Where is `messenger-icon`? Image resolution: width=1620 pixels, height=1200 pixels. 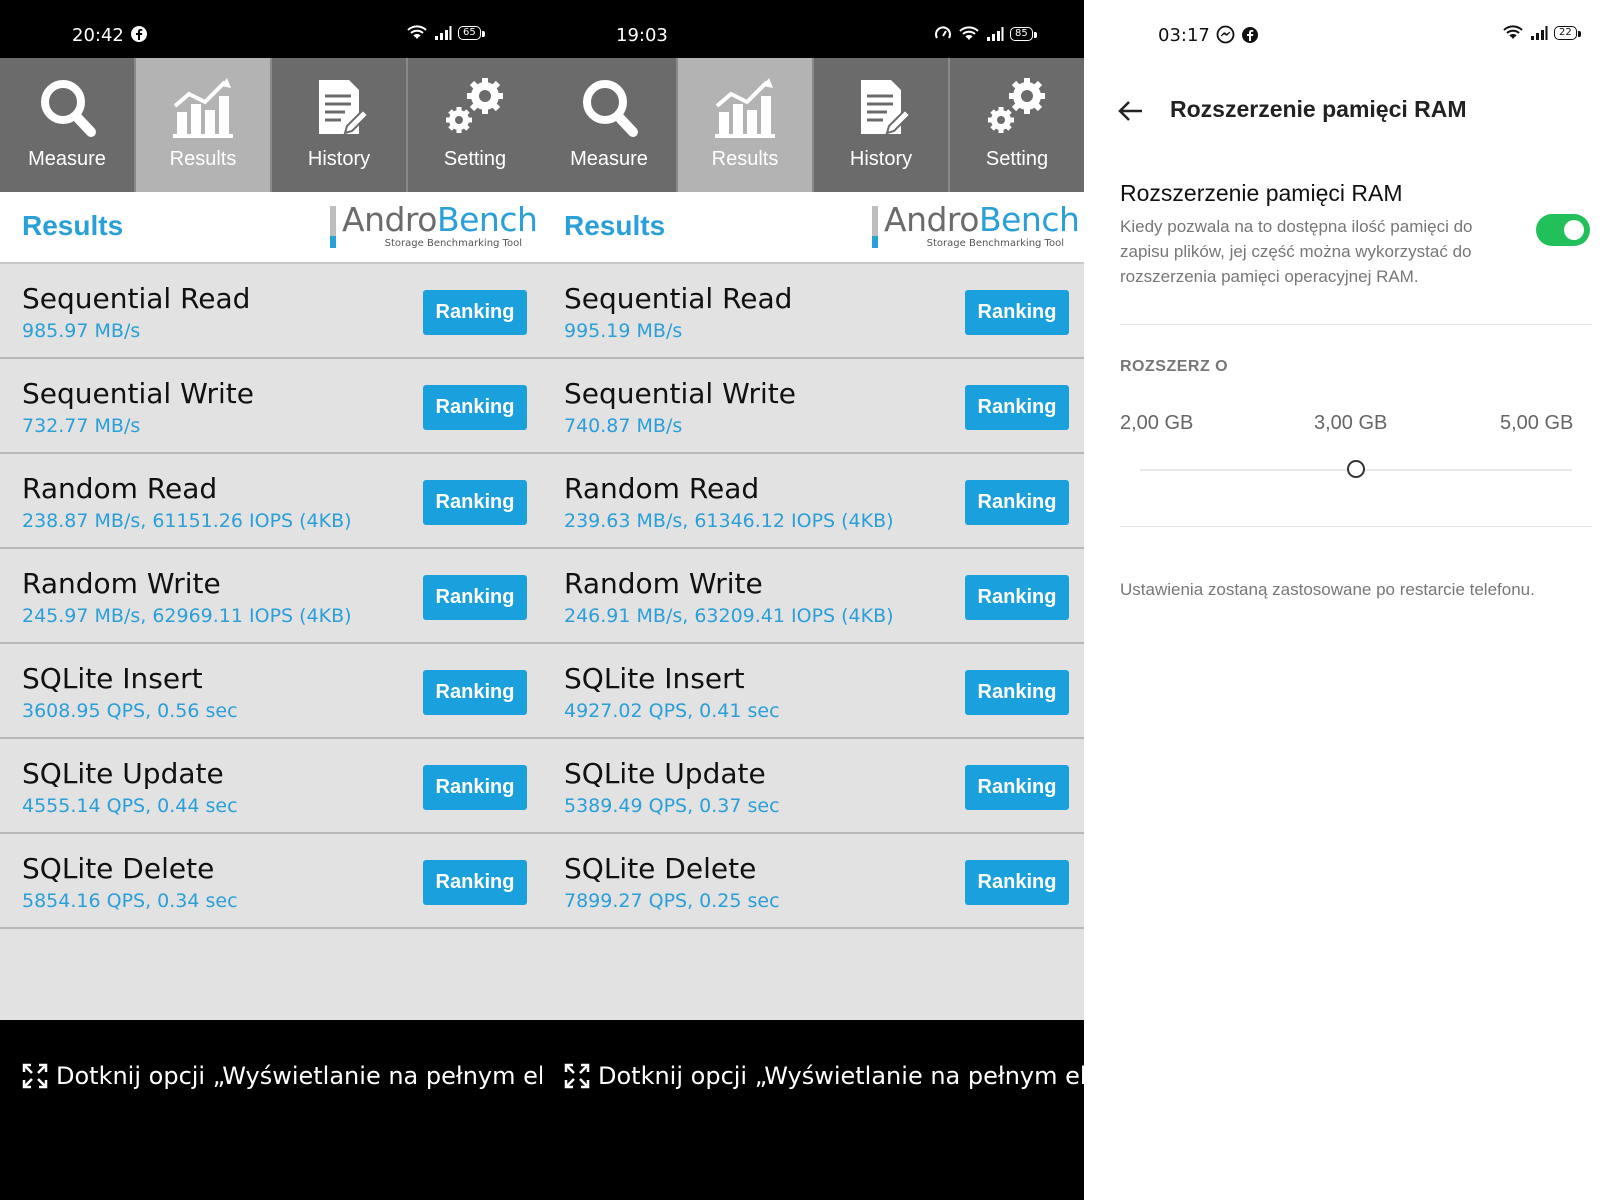 messenger-icon is located at coordinates (1225, 34).